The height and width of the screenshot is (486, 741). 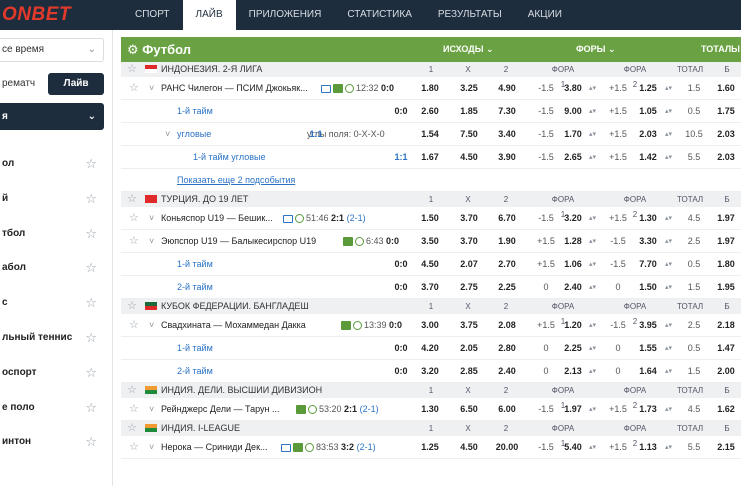 What do you see at coordinates (52, 199) in the screenshot?
I see `sport-item: й ☆` at bounding box center [52, 199].